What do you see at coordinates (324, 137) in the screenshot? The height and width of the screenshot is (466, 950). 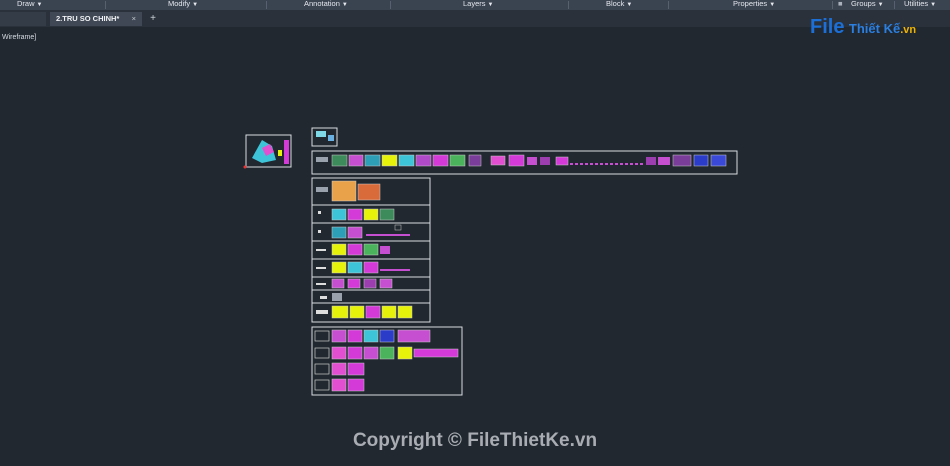 I see `cover-sheet` at bounding box center [324, 137].